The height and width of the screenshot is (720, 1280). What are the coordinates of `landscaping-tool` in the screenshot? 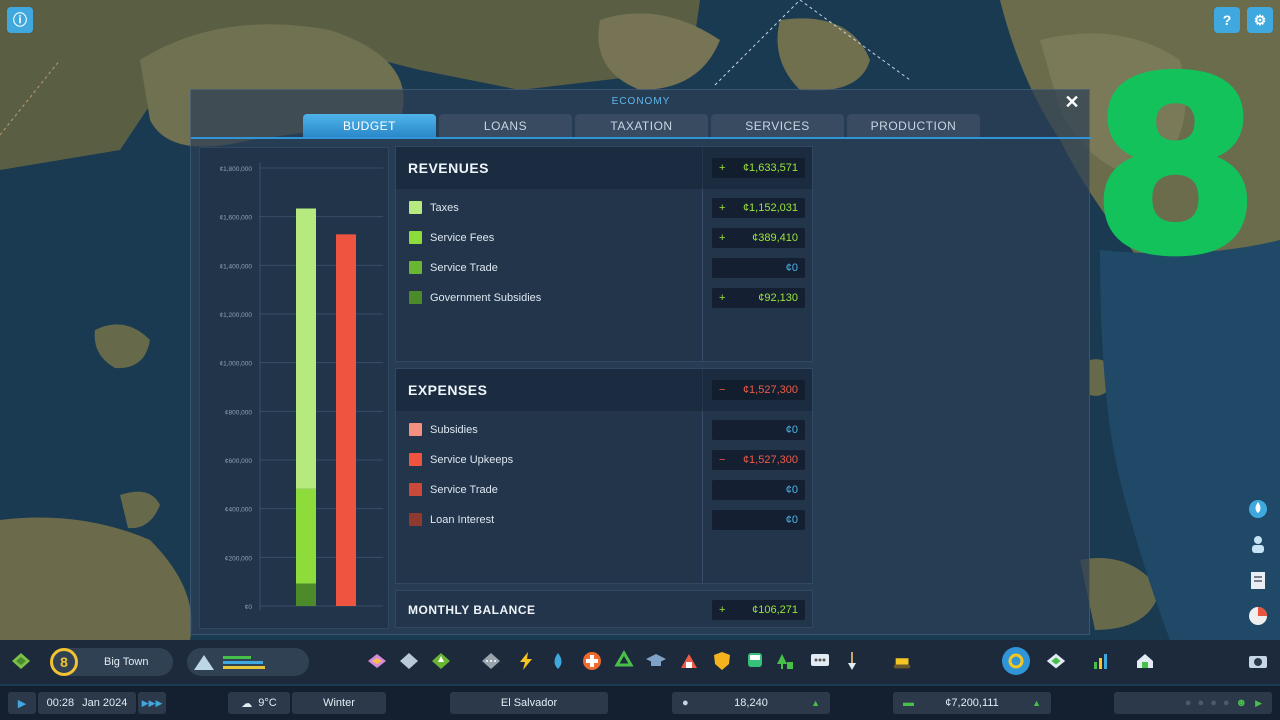 It's located at (441, 661).